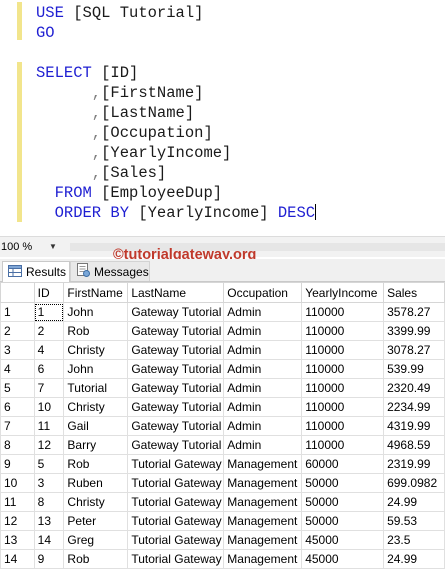  What do you see at coordinates (96, 521) in the screenshot?
I see `table-cell: Peter` at bounding box center [96, 521].